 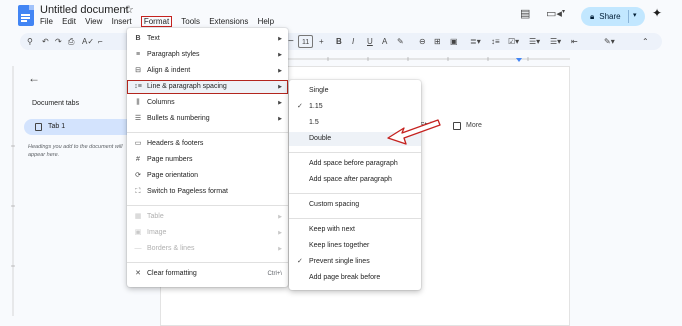 What do you see at coordinates (80, 127) in the screenshot?
I see `tab-item-tab-1: Tab 1` at bounding box center [80, 127].